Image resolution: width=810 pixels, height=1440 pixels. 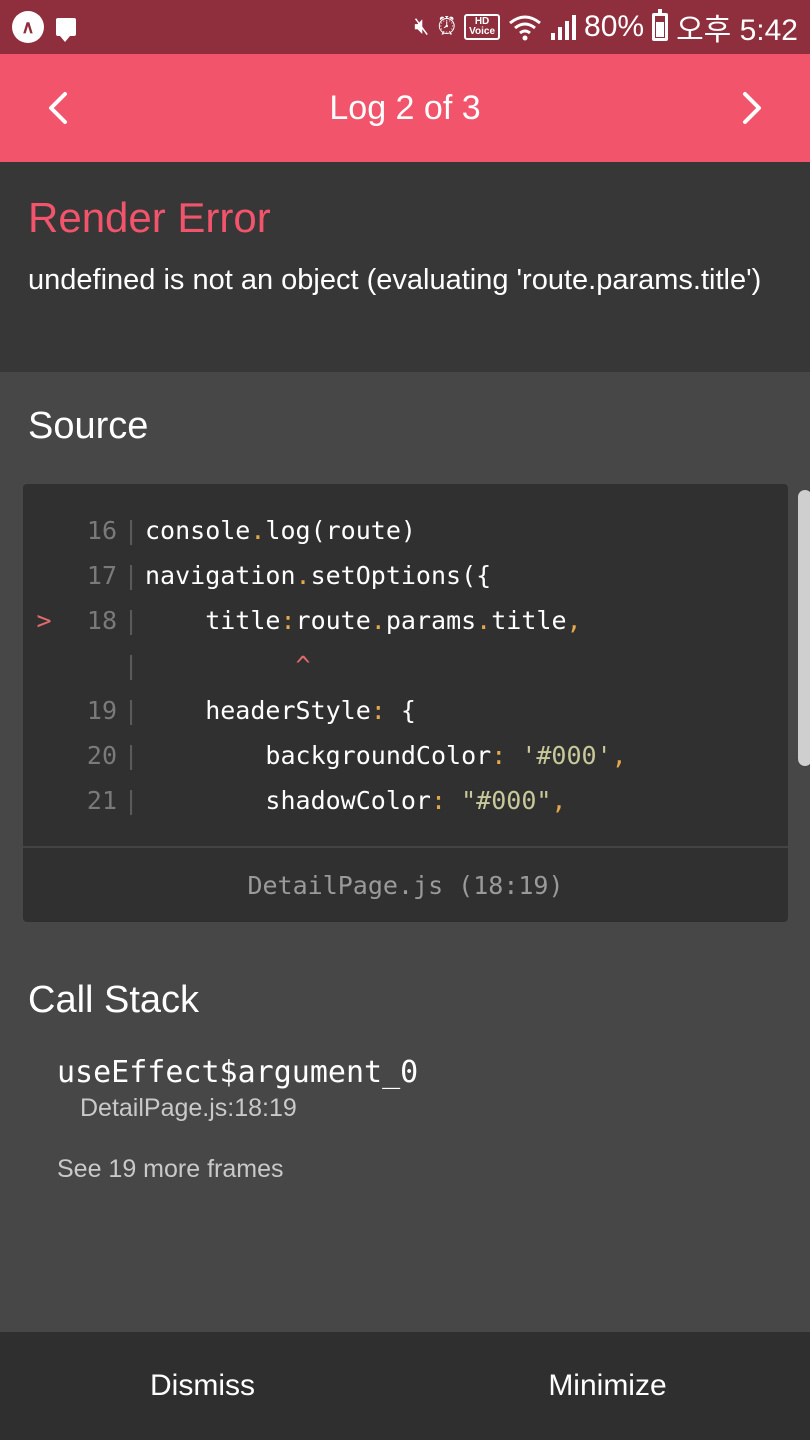 I want to click on code-line: >18 | title:route.params.title,, so click(x=405, y=620).